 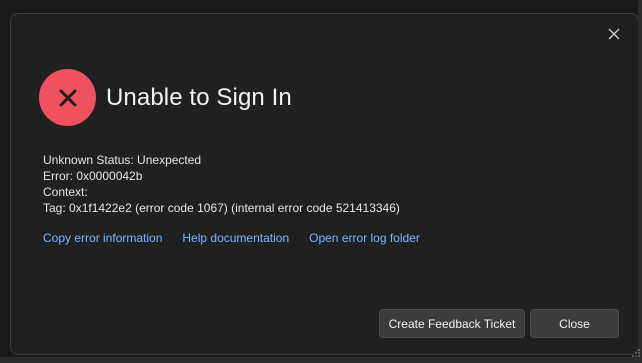 I want to click on copy-error-link: Copy error information, so click(x=102, y=238).